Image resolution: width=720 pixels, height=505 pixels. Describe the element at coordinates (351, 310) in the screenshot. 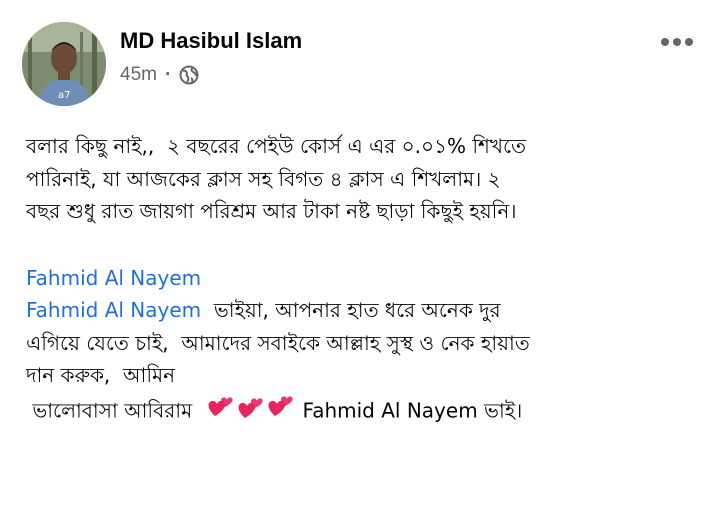

I see `post-text-segment: ভাইয়া, আপনার হাত ধরে অনেক দুর` at that location.